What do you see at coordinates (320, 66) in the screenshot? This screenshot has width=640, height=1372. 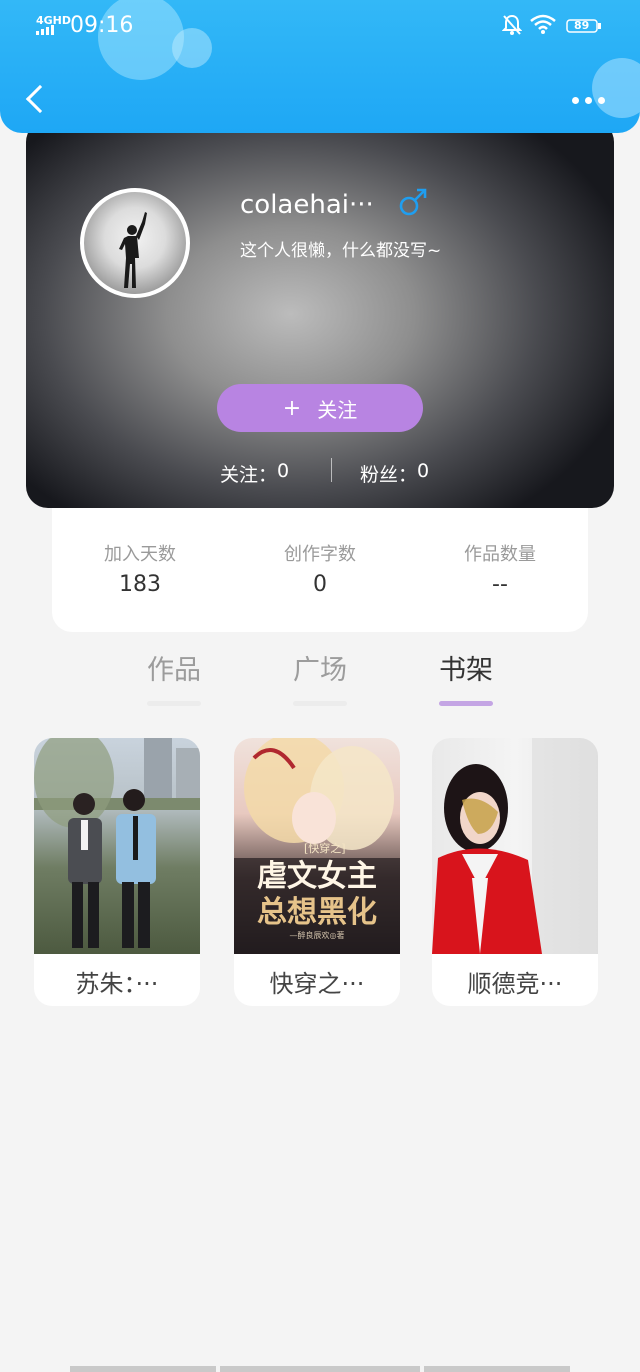 I see `top-header: 4GHD 09:16 89` at bounding box center [320, 66].